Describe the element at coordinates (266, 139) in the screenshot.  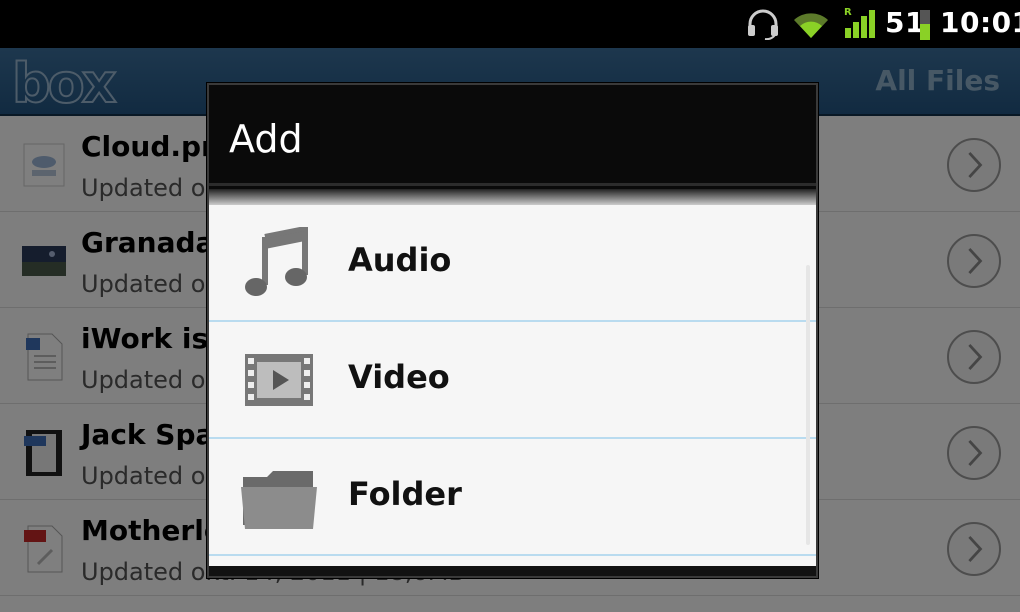
I see `dialog-title: Add` at that location.